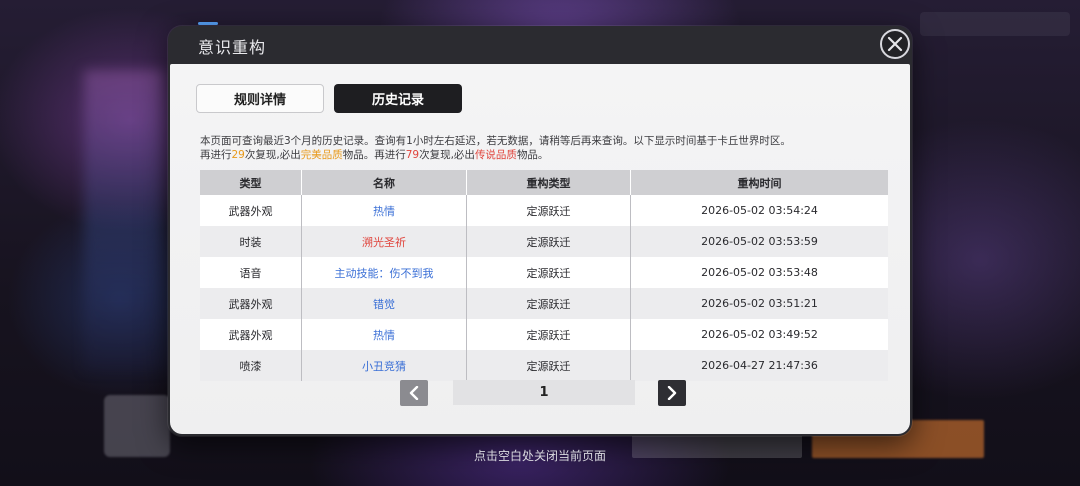  I want to click on table-row: 武器外观 热情 定源跃迁 2026-05-02 03:49:52, so click(544, 334).